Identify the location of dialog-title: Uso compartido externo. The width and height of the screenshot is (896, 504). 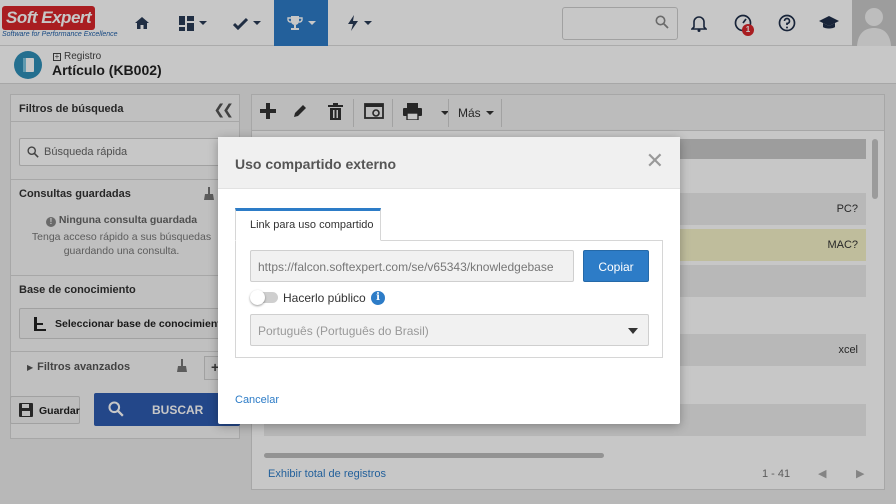
(316, 164).